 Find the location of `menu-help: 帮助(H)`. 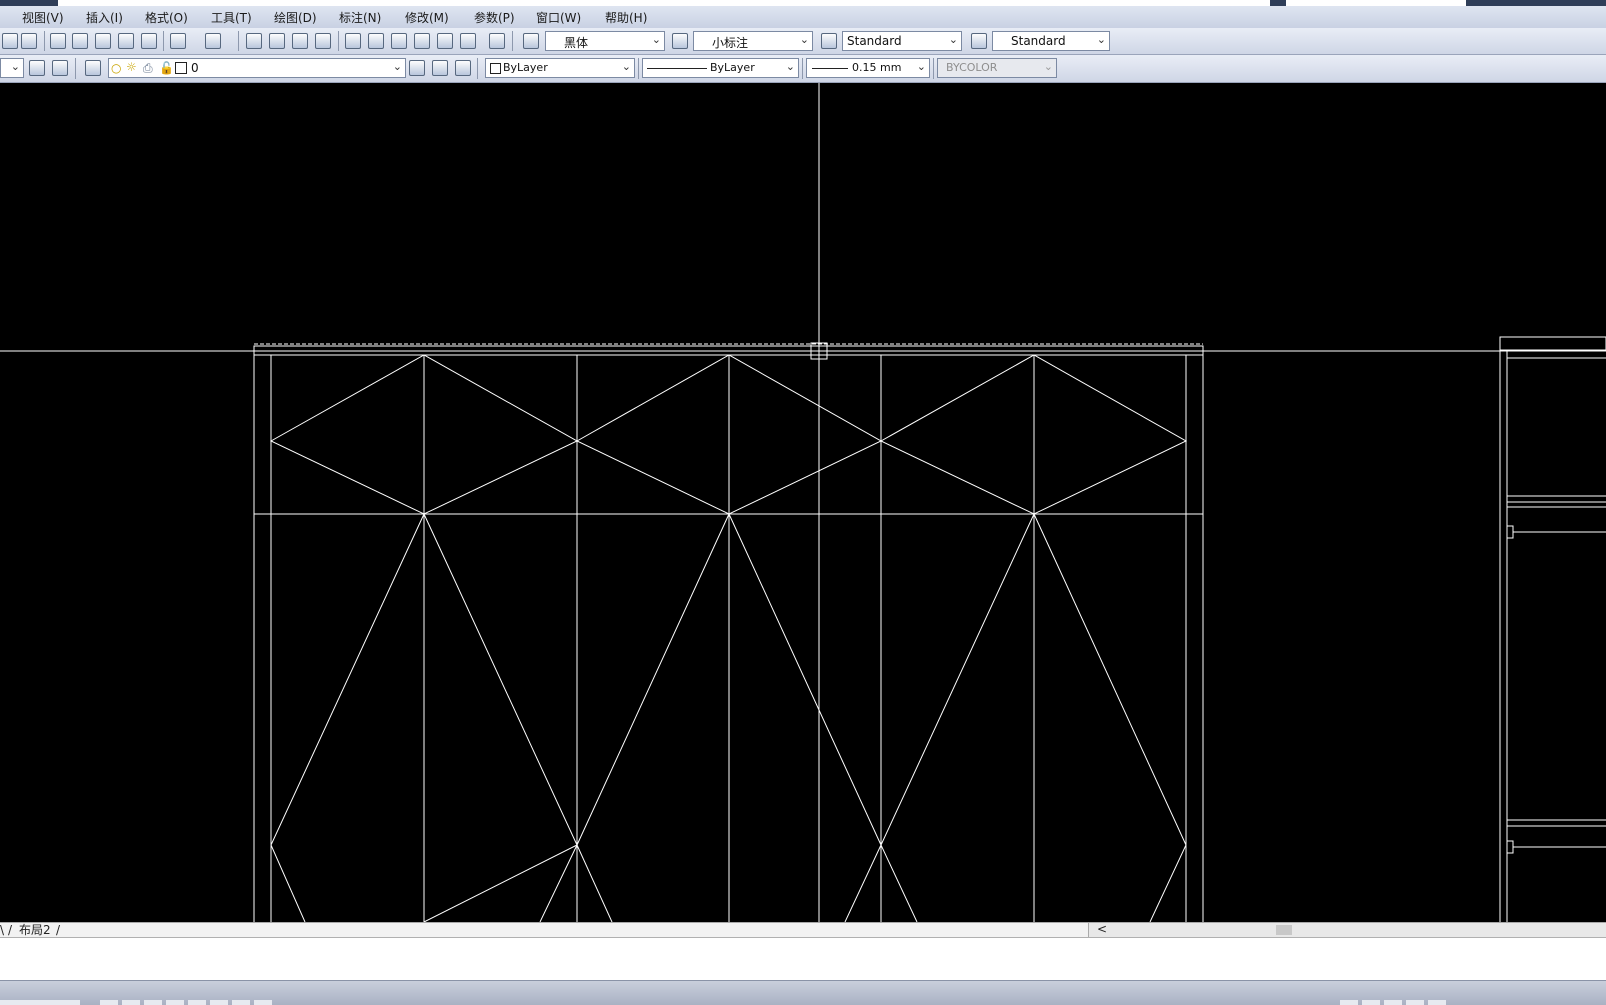

menu-help: 帮助(H) is located at coordinates (626, 17).